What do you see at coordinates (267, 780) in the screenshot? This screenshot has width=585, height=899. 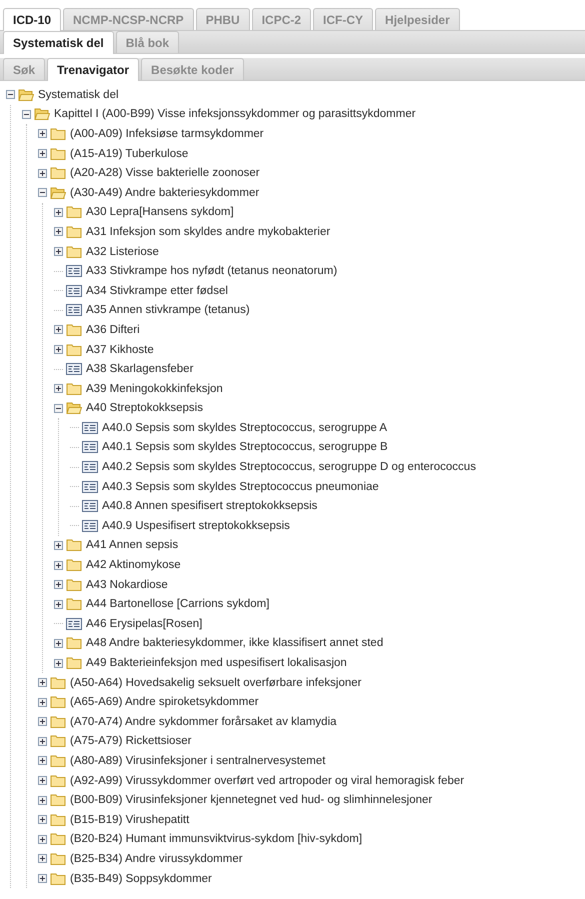 I see `tree-item: (A92-A99) Virussykdommer overført ved artropoder og viral hemoragisk feber` at bounding box center [267, 780].